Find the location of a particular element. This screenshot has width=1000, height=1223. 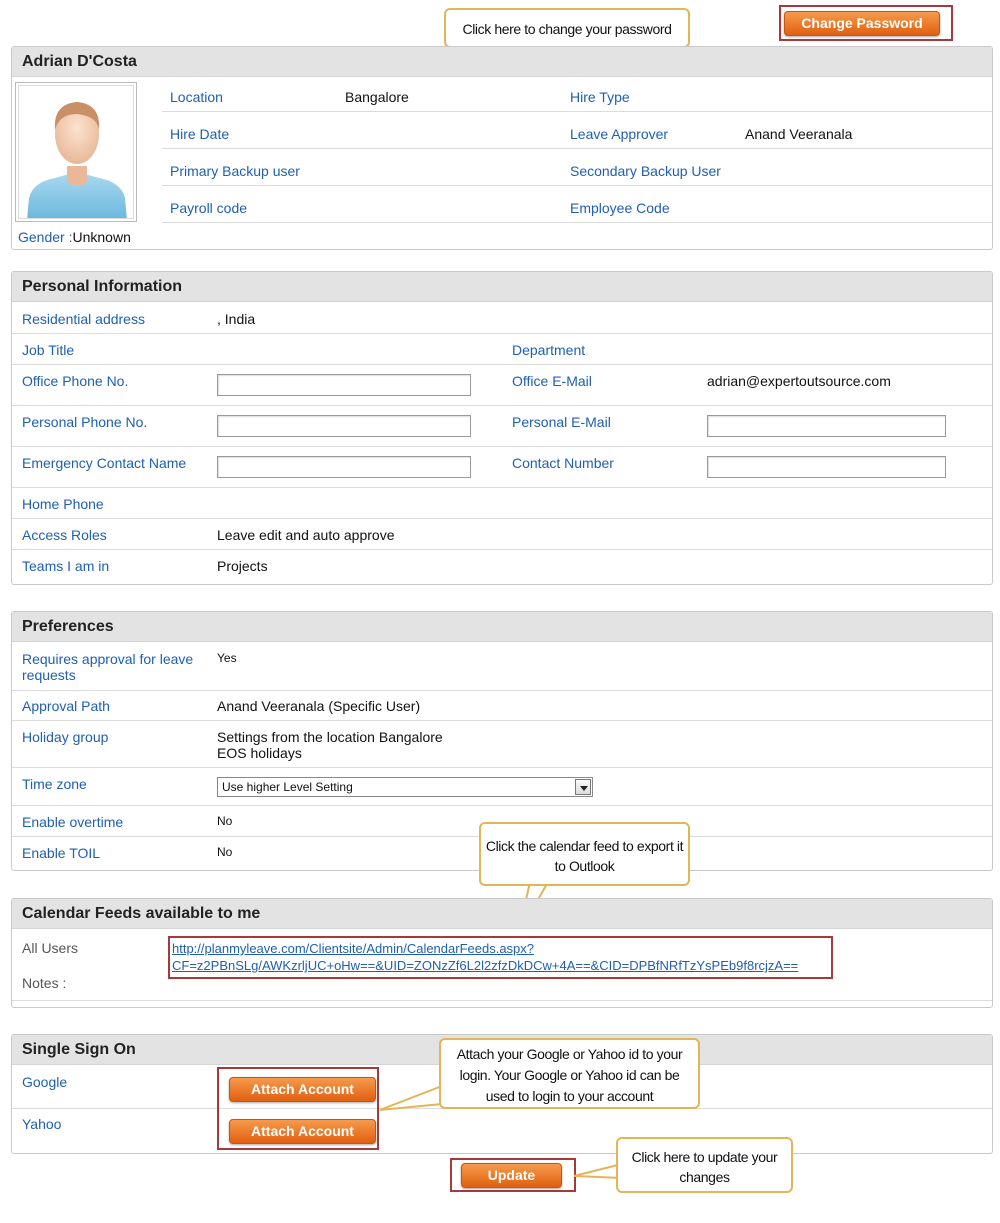

gender-row: Gender :Unknown is located at coordinates (74, 237).